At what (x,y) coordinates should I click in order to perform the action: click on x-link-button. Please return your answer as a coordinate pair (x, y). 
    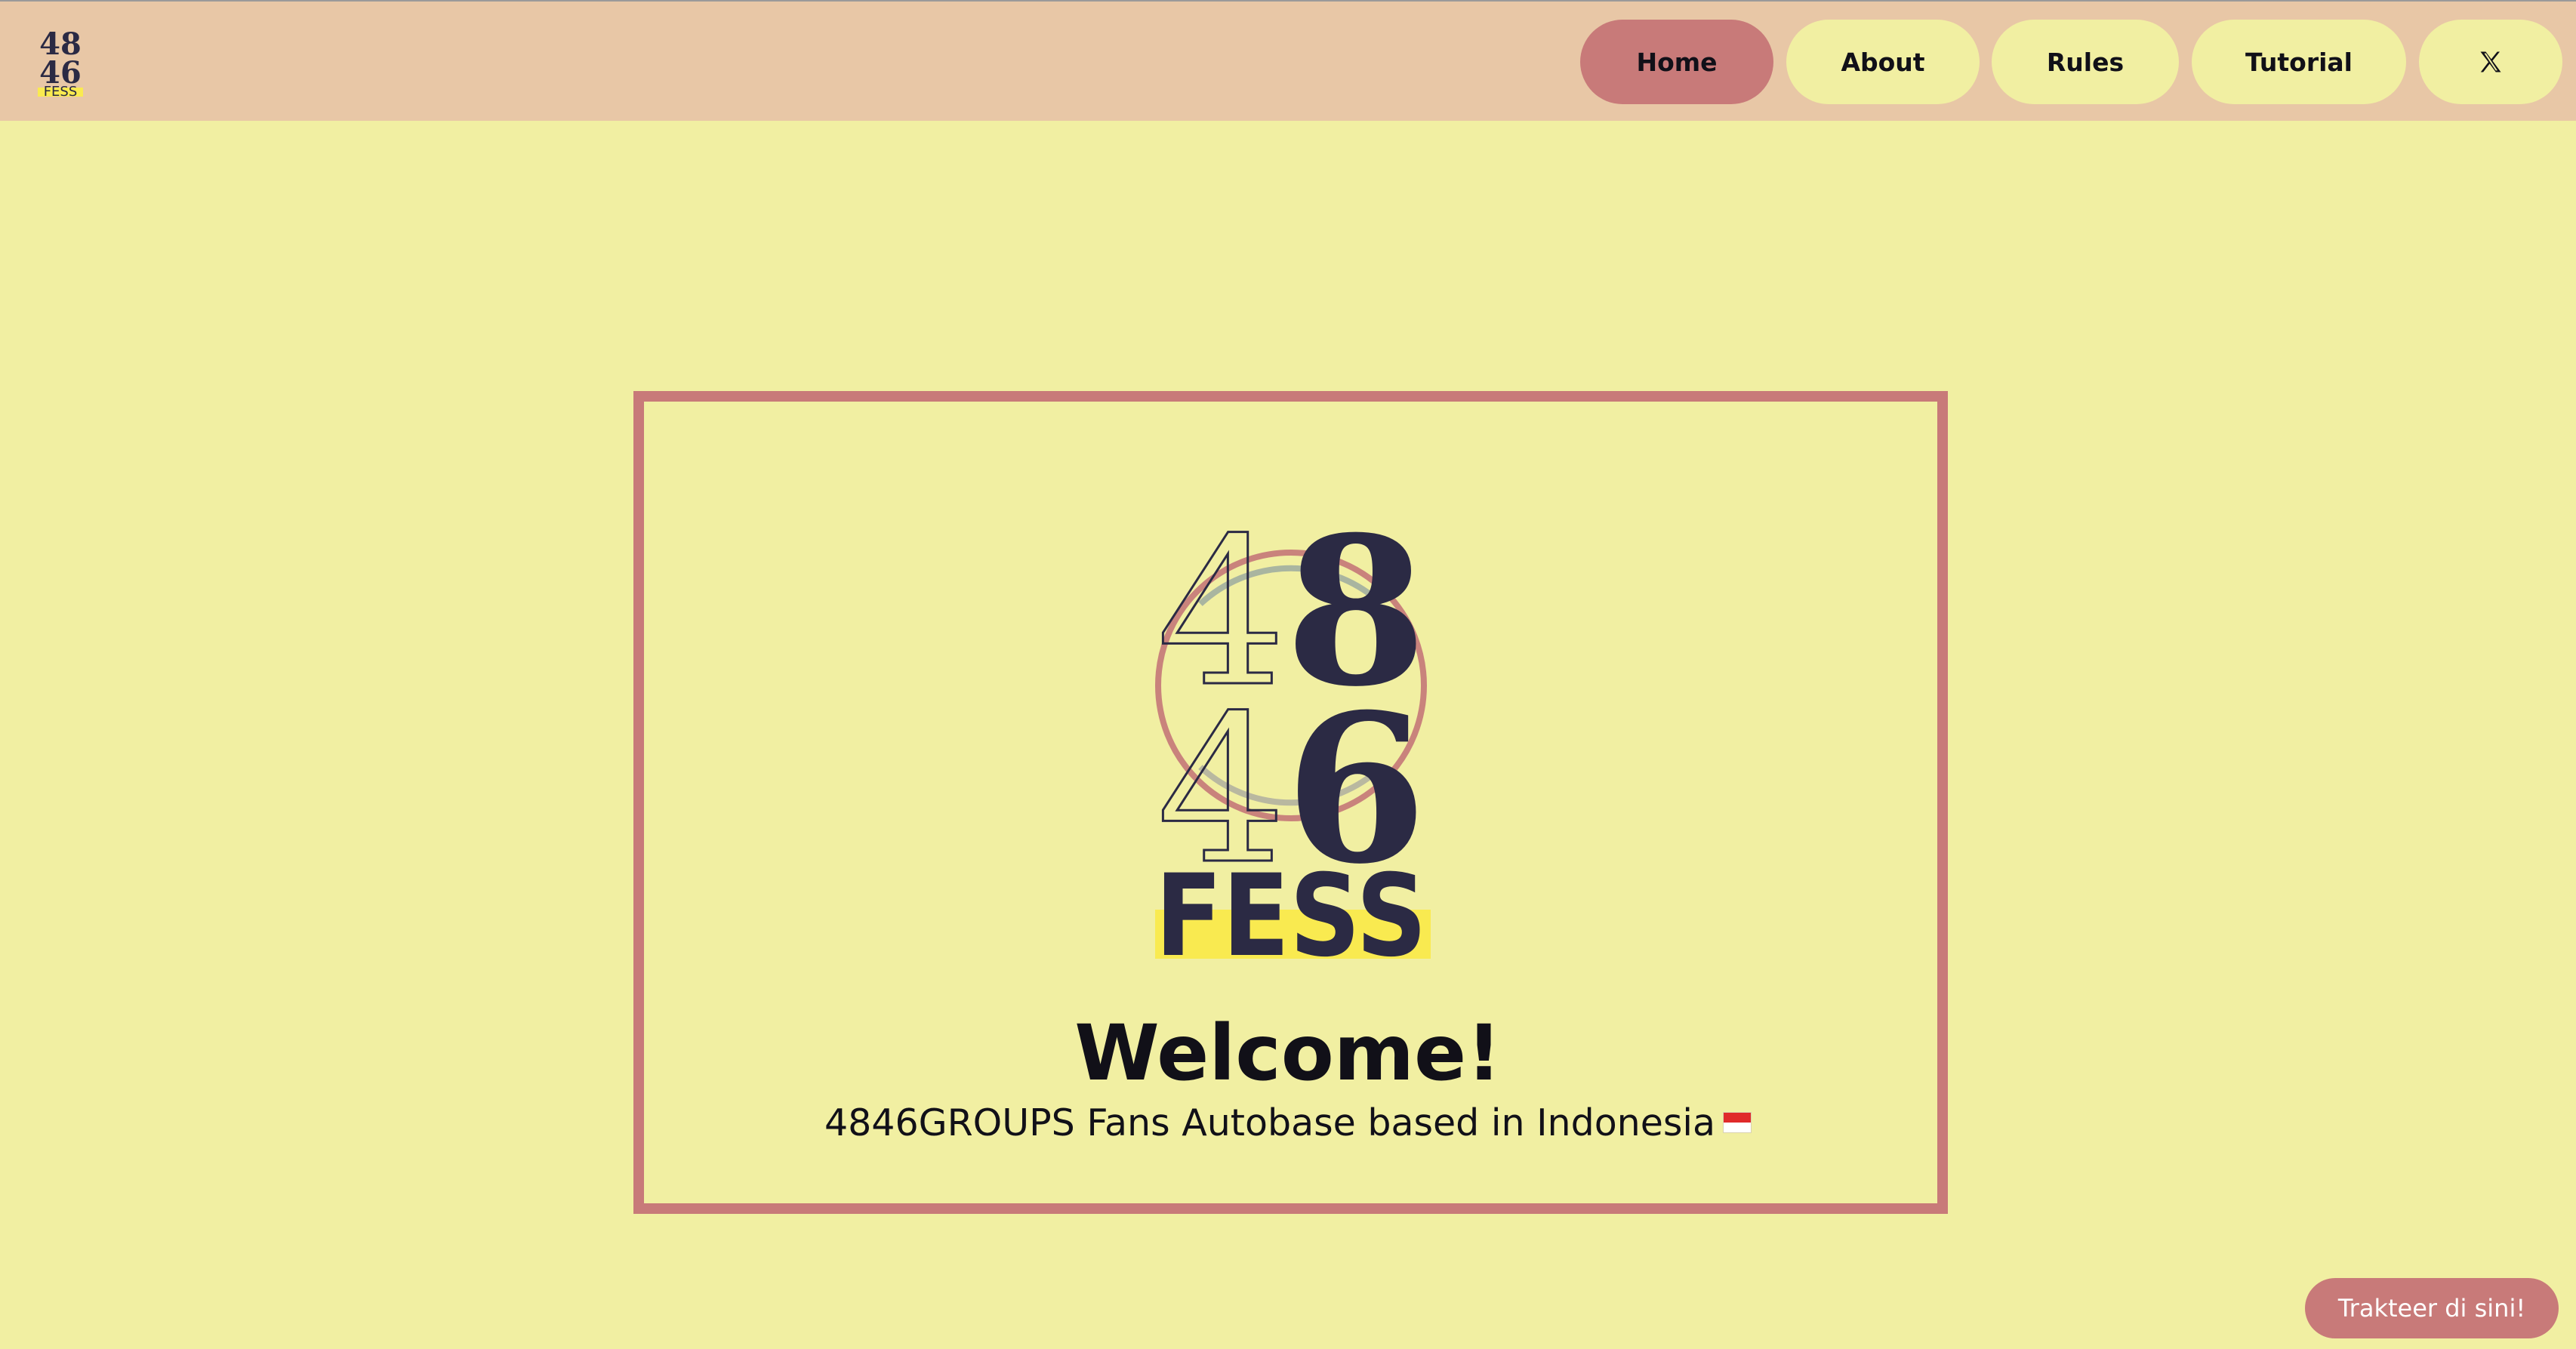
    Looking at the image, I should click on (2490, 62).